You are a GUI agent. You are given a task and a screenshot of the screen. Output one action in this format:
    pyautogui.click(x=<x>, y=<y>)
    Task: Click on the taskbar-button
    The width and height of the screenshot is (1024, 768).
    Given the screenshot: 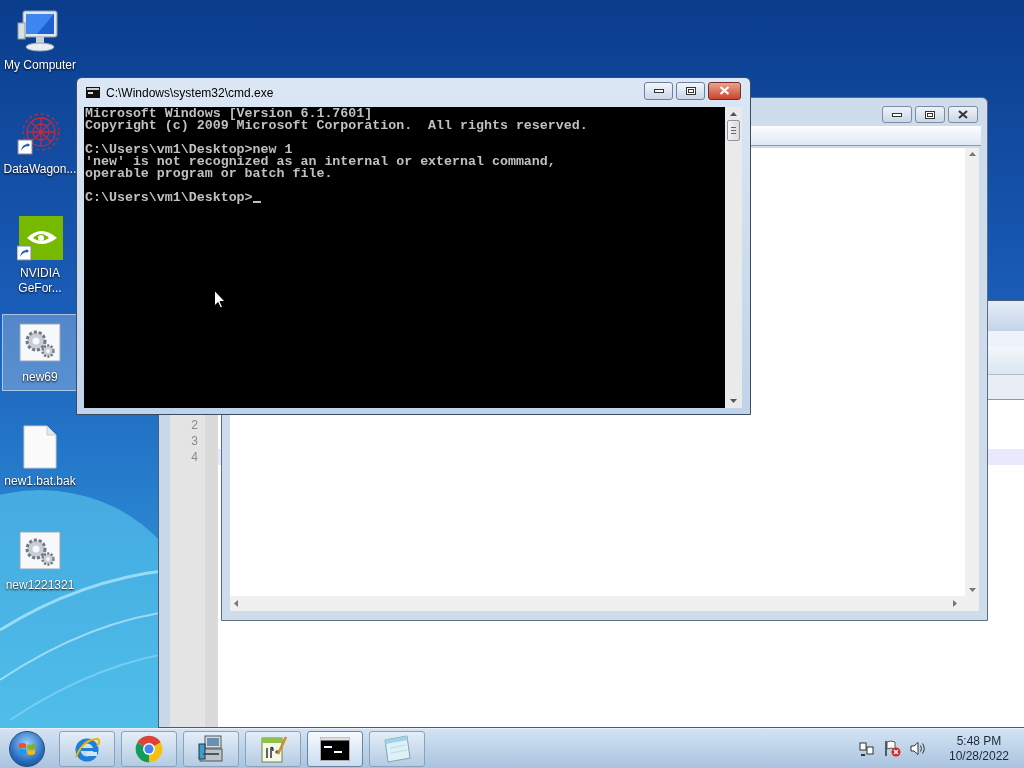 What is the action you would take?
    pyautogui.click(x=335, y=748)
    